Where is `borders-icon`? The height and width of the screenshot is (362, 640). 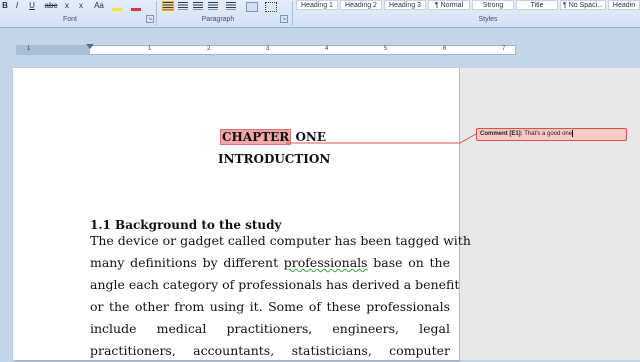
borders-icon is located at coordinates (271, 7).